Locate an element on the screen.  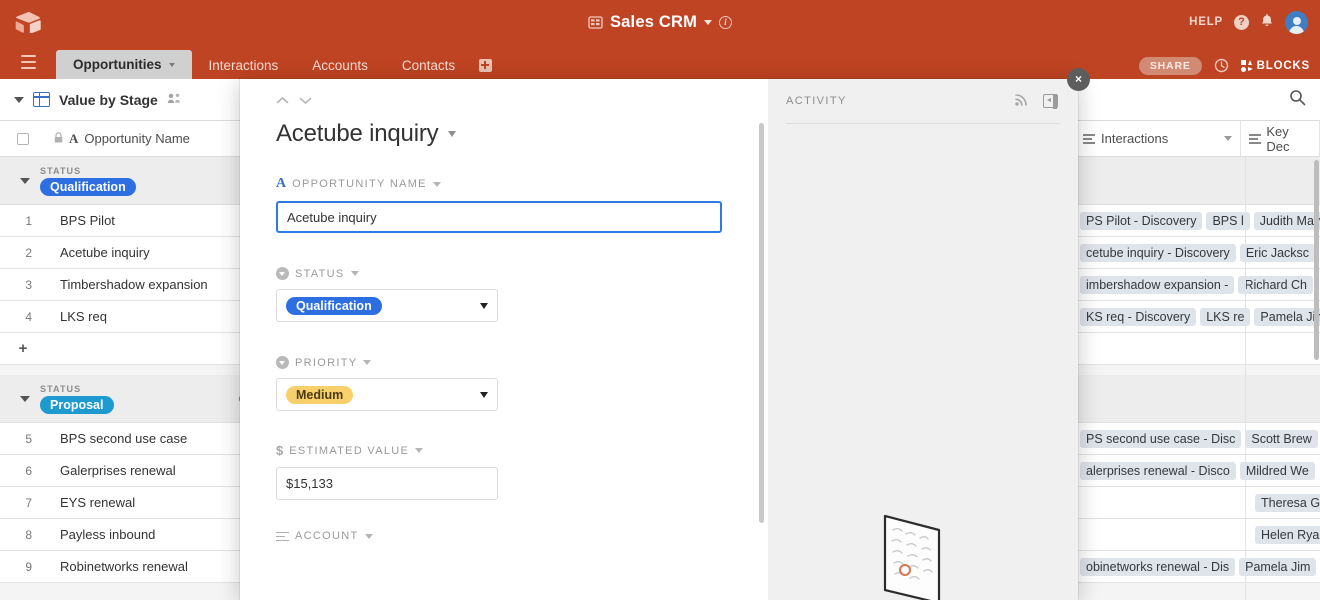
field-label-row: STATUS is located at coordinates (522, 273).